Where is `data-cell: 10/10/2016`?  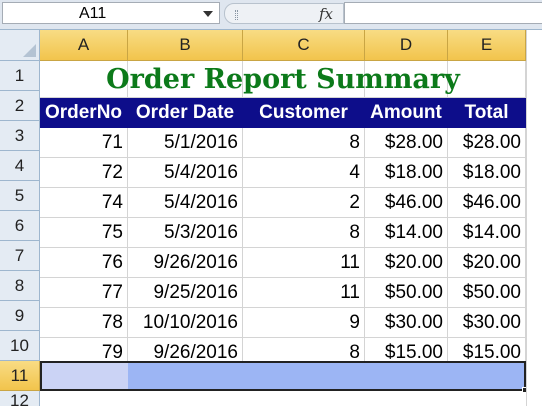
data-cell: 10/10/2016 is located at coordinates (185, 323).